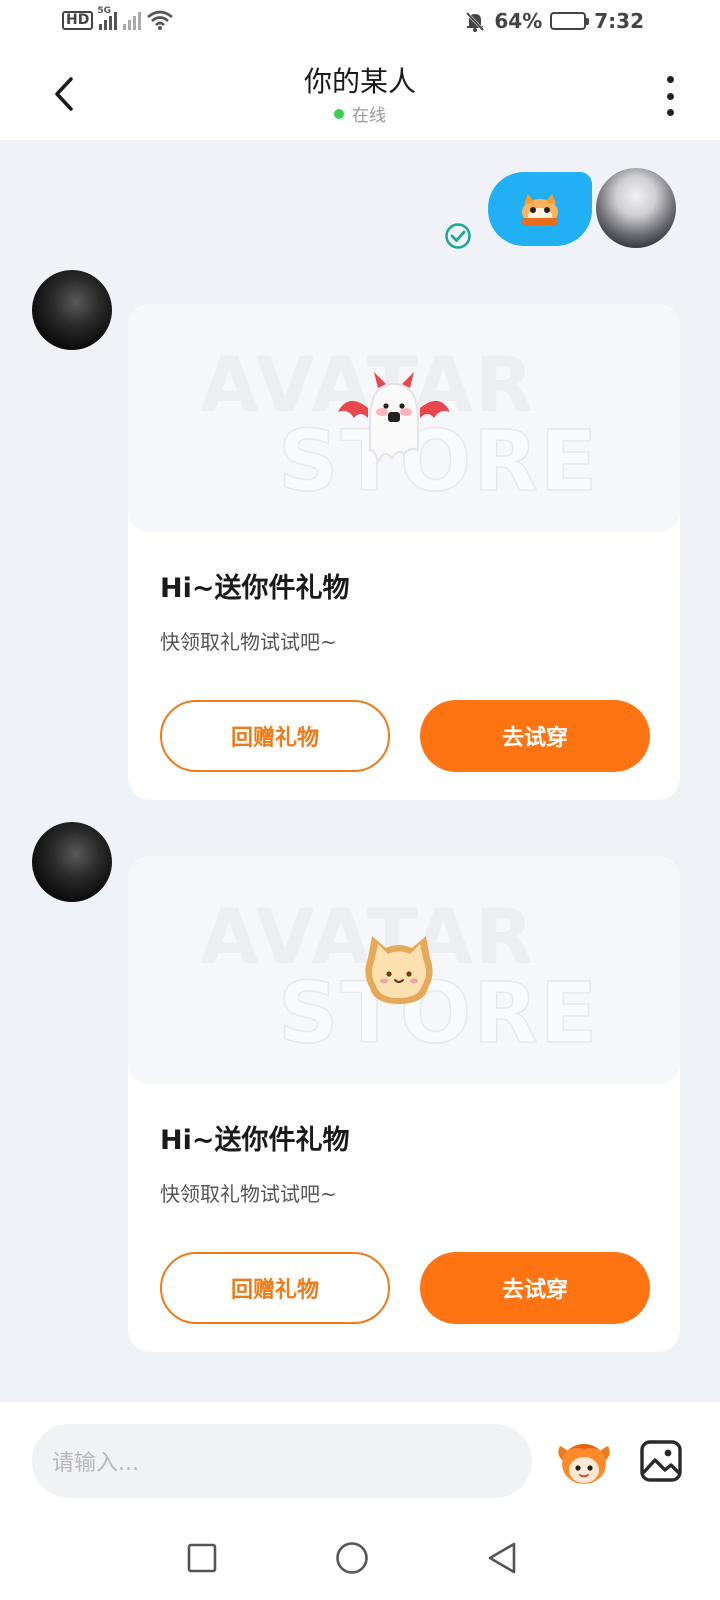  Describe the element at coordinates (661, 1461) in the screenshot. I see `image-picker-icon` at that location.